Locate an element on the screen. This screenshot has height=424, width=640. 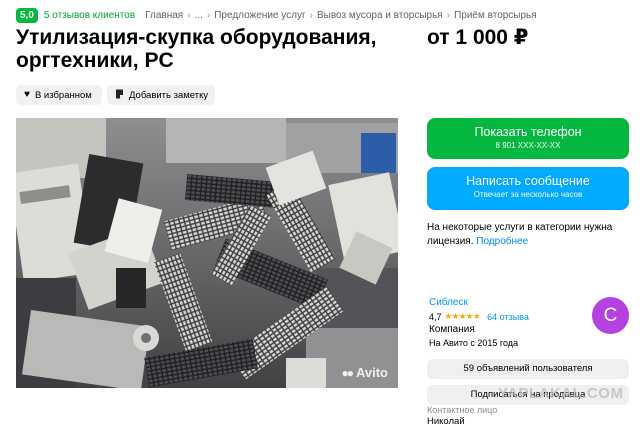
avito-watermark: ●● Avito is located at coordinates (364, 372).